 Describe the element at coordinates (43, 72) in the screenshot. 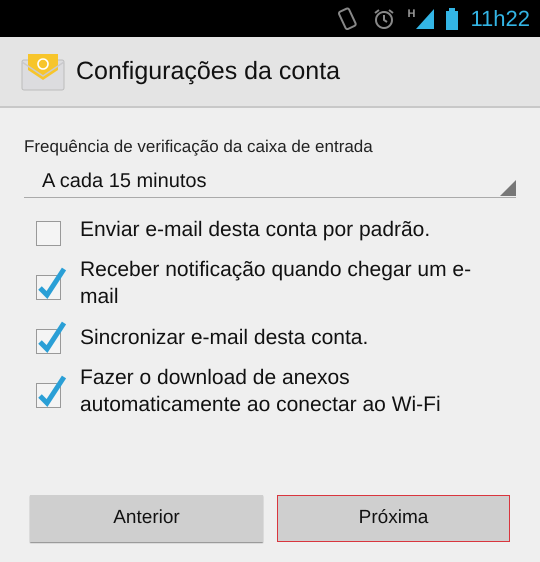

I see `email-envelope-icon` at that location.